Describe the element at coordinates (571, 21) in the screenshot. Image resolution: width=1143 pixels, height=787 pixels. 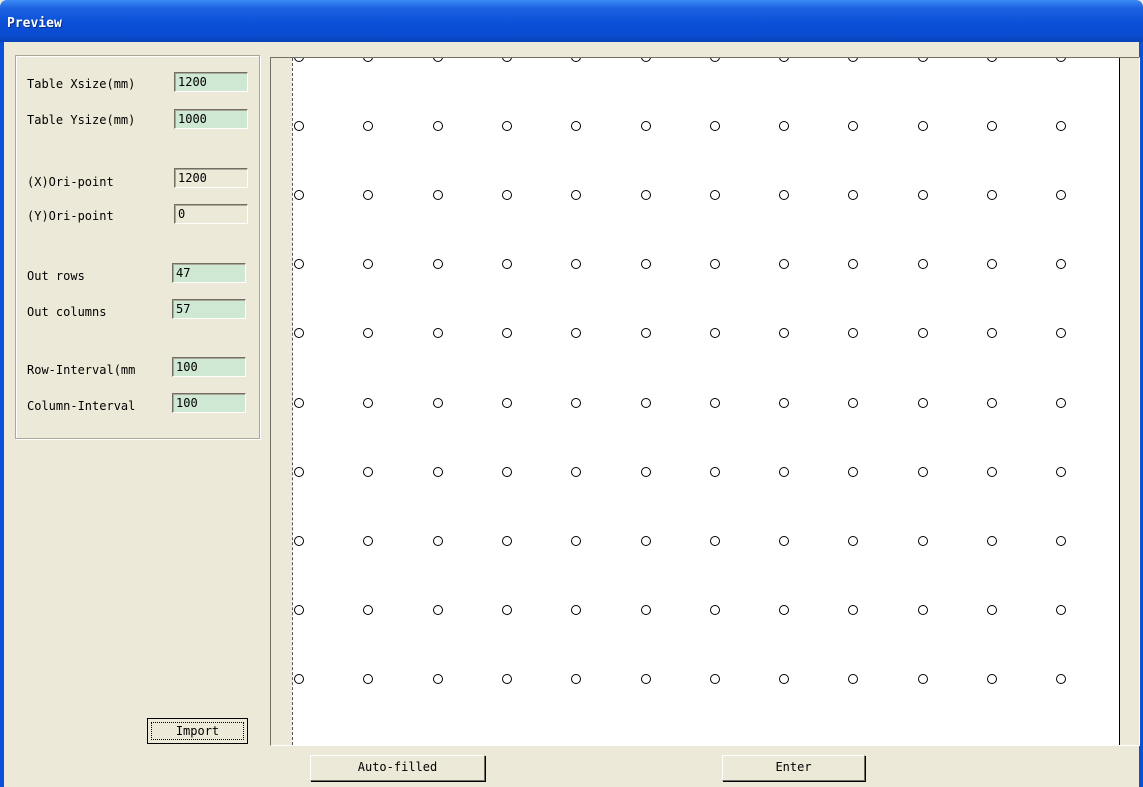
I see `title-bar: Preview` at that location.